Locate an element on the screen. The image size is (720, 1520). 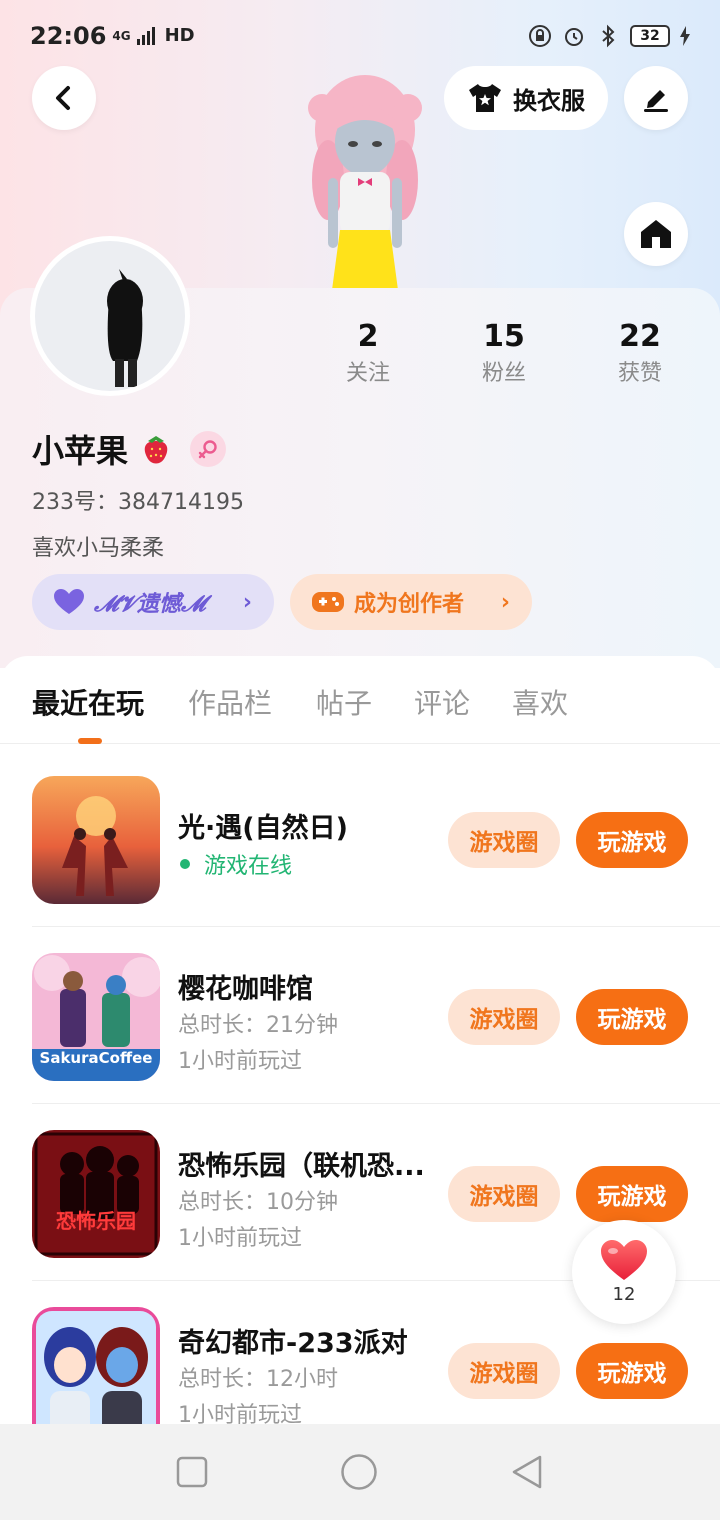
game-icon-horror-park: 恐怖乐园 is located at coordinates (96, 1194).